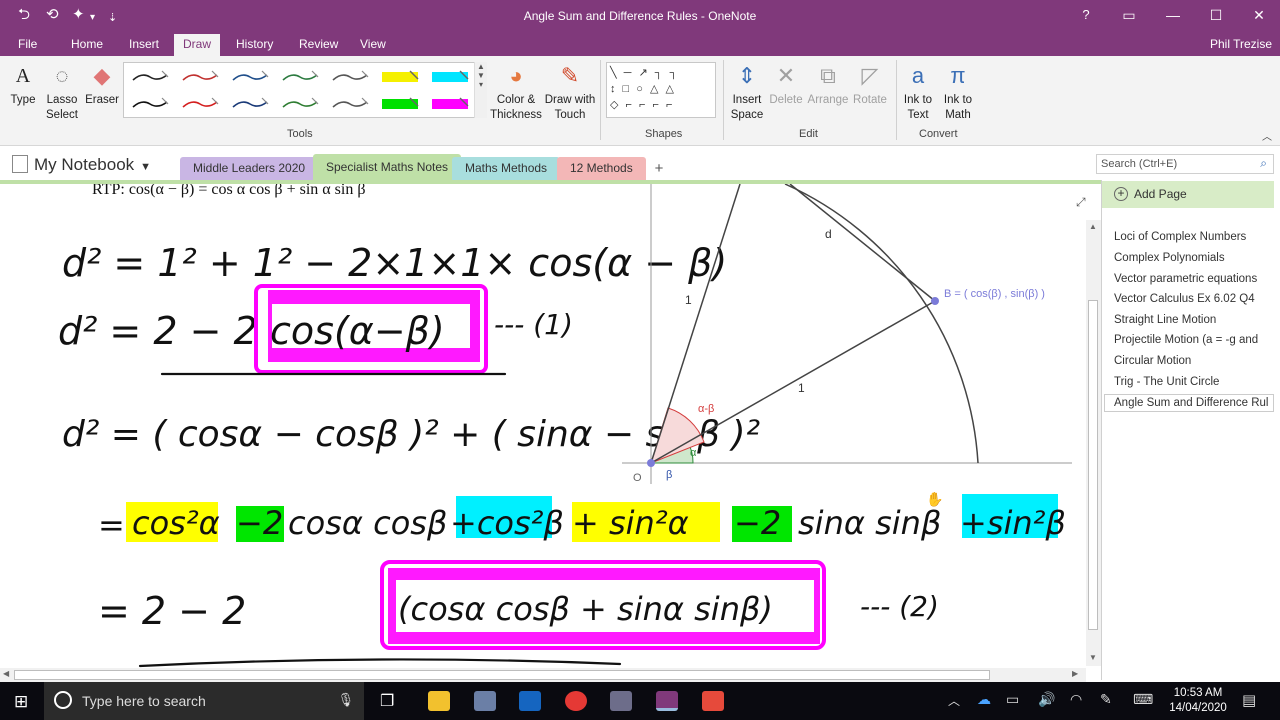  I want to click on windows-start-icon: ⊞, so click(21, 702).